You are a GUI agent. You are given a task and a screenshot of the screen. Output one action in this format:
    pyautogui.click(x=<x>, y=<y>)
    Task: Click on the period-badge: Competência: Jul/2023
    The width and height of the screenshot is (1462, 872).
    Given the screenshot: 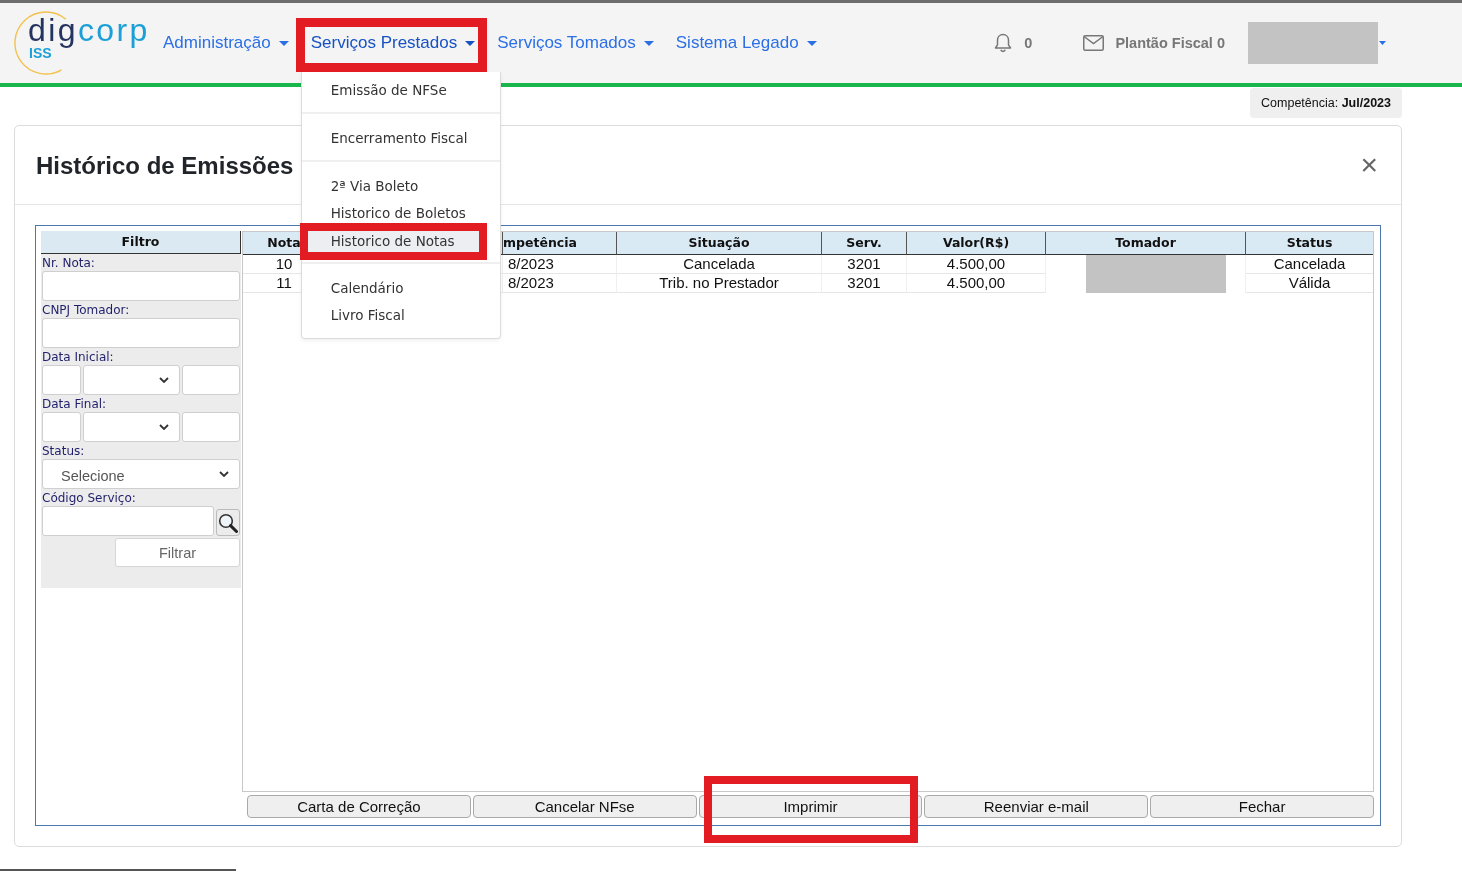 What is the action you would take?
    pyautogui.click(x=1326, y=103)
    